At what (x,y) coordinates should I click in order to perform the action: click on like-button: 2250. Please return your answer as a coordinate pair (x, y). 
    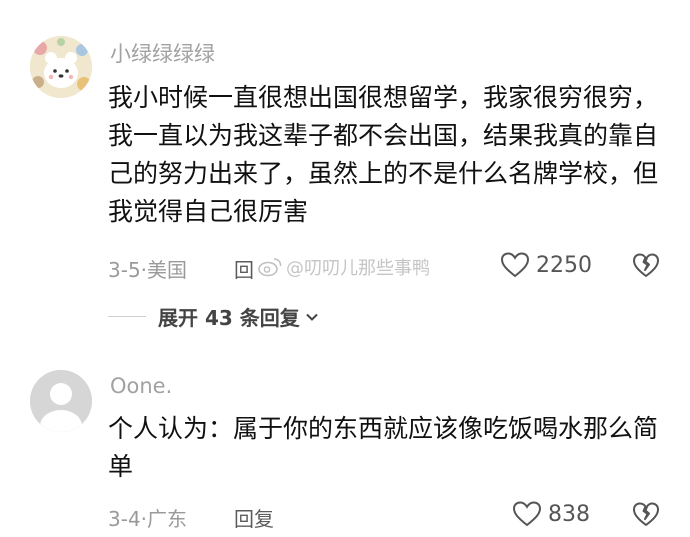
    Looking at the image, I should click on (546, 265).